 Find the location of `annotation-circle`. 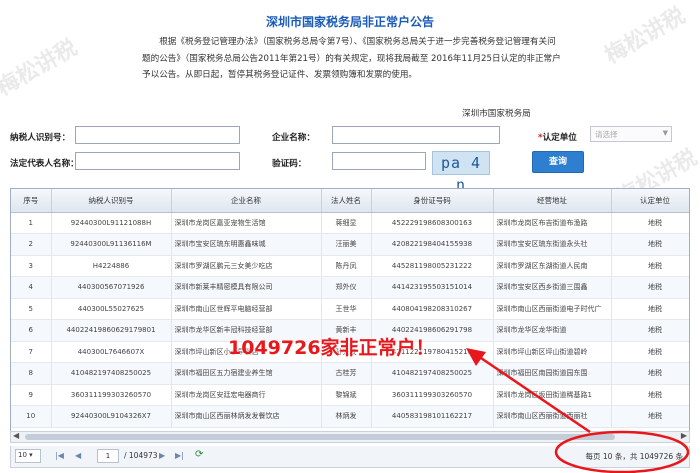

annotation-circle is located at coordinates (622, 451).